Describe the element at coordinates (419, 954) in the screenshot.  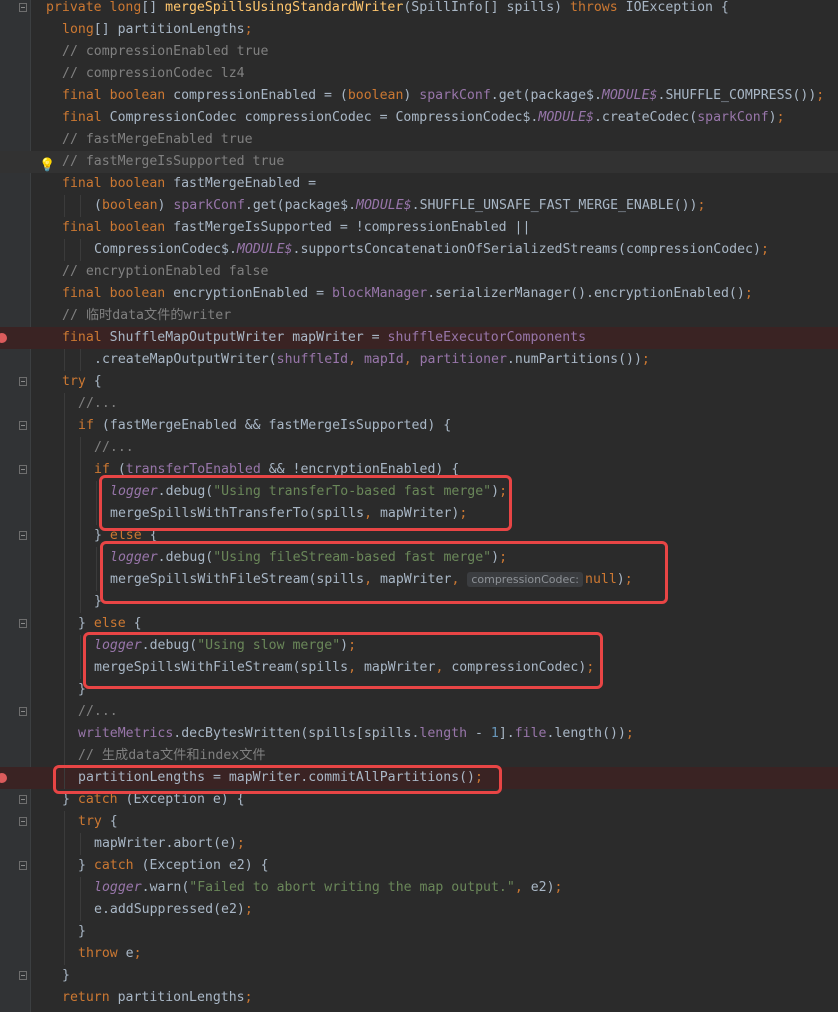
I see `code-line: throw e;` at that location.